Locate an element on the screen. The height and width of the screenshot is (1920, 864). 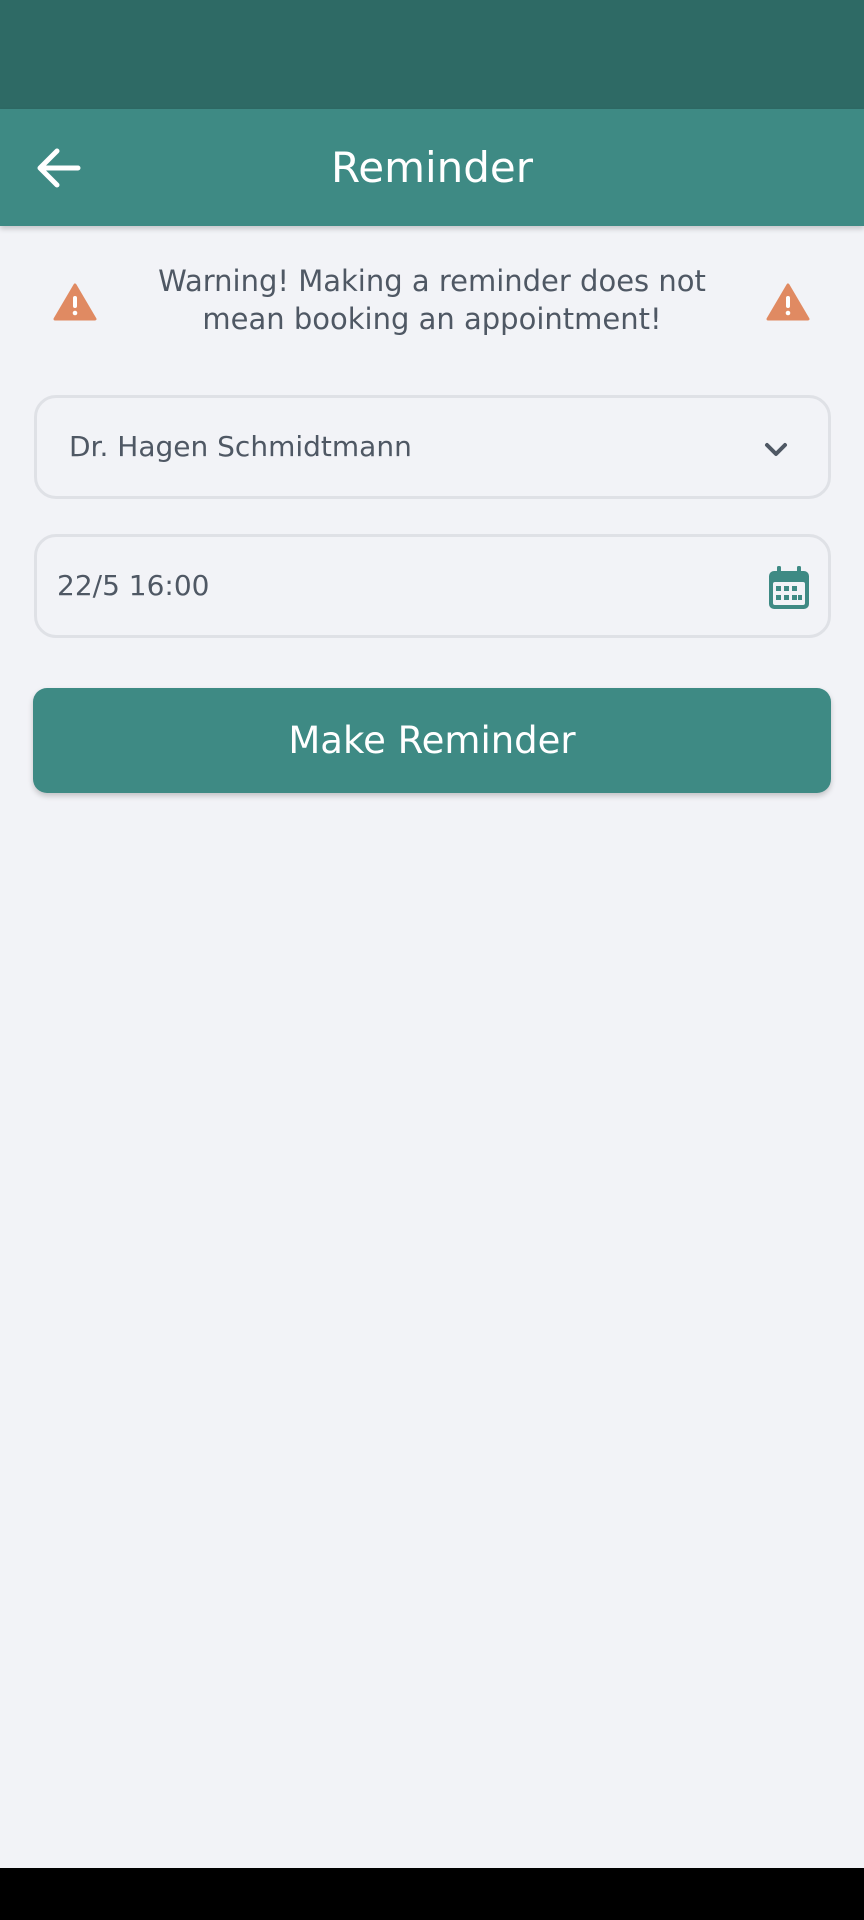
doctor-select: Dr. Hagen Schmidtmann is located at coordinates (432, 447).